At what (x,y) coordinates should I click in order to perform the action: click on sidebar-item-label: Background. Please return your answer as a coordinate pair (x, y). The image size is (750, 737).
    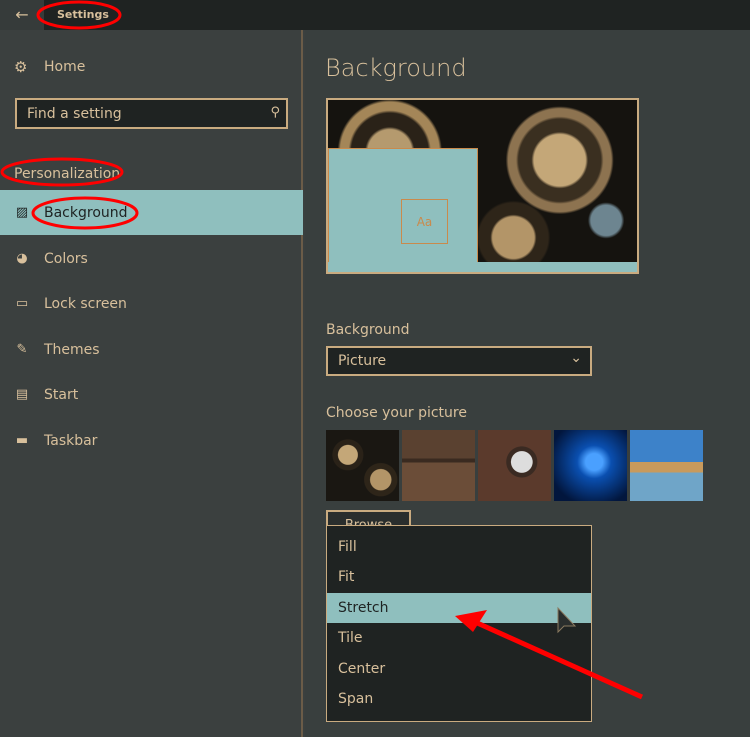
    Looking at the image, I should click on (86, 212).